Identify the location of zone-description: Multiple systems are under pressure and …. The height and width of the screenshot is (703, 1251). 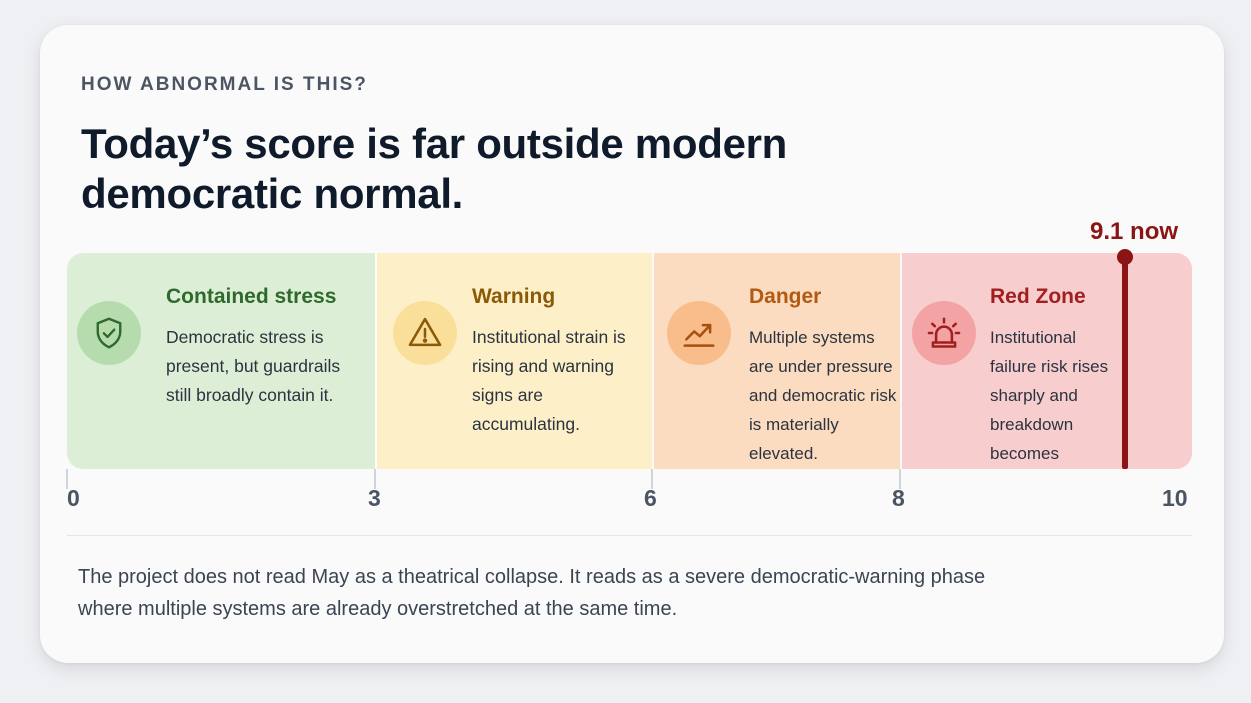
(823, 395).